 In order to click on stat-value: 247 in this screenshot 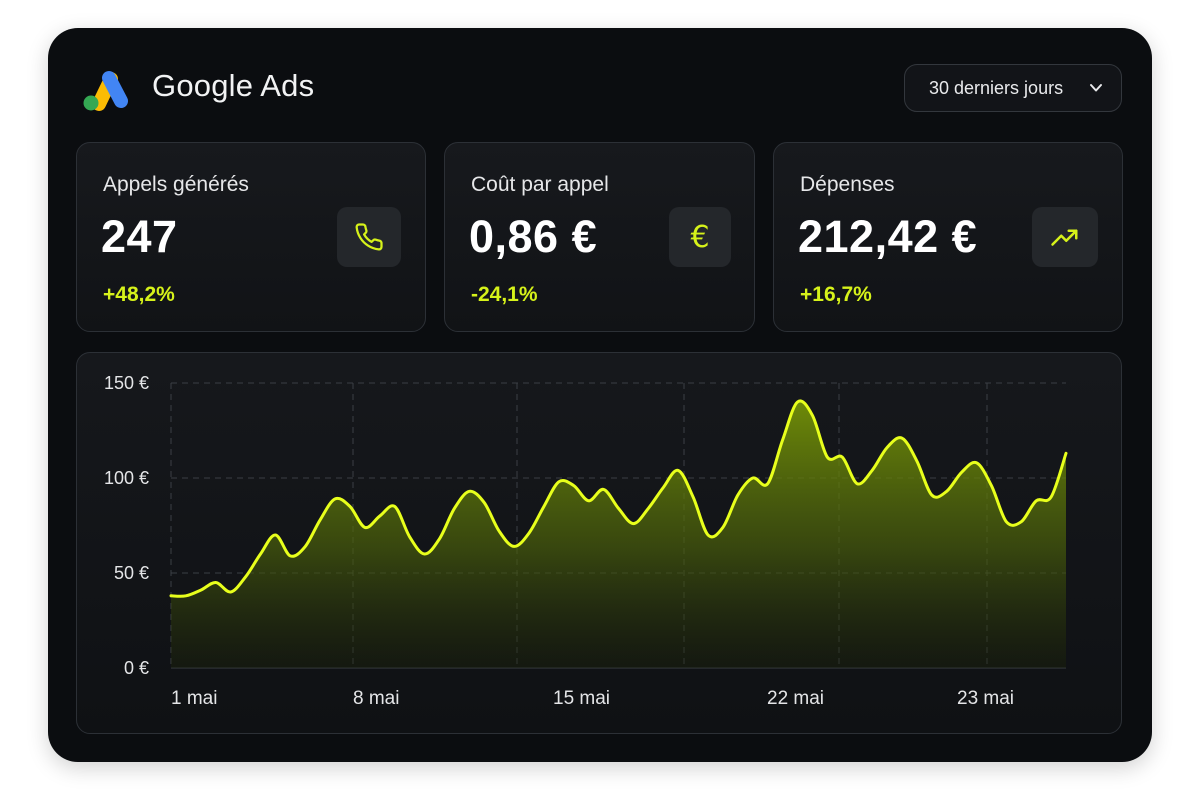, I will do `click(139, 236)`.